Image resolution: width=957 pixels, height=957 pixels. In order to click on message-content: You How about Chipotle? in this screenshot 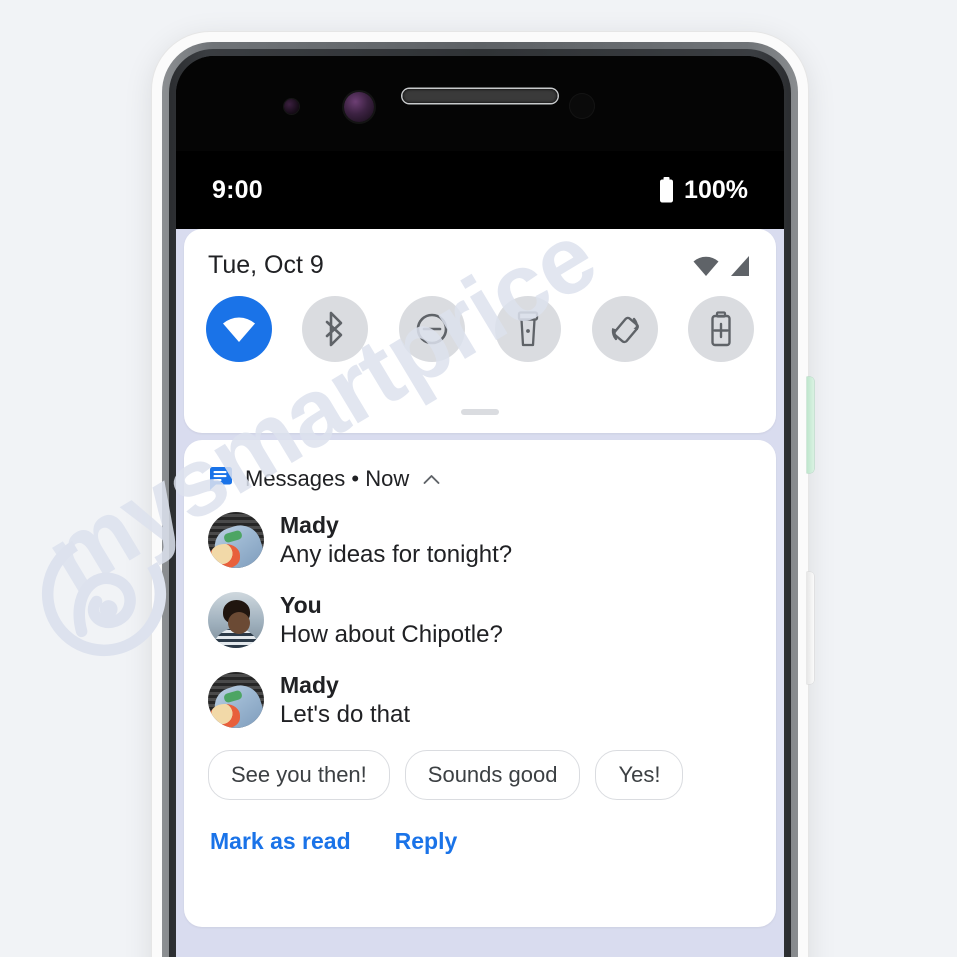, I will do `click(391, 620)`.